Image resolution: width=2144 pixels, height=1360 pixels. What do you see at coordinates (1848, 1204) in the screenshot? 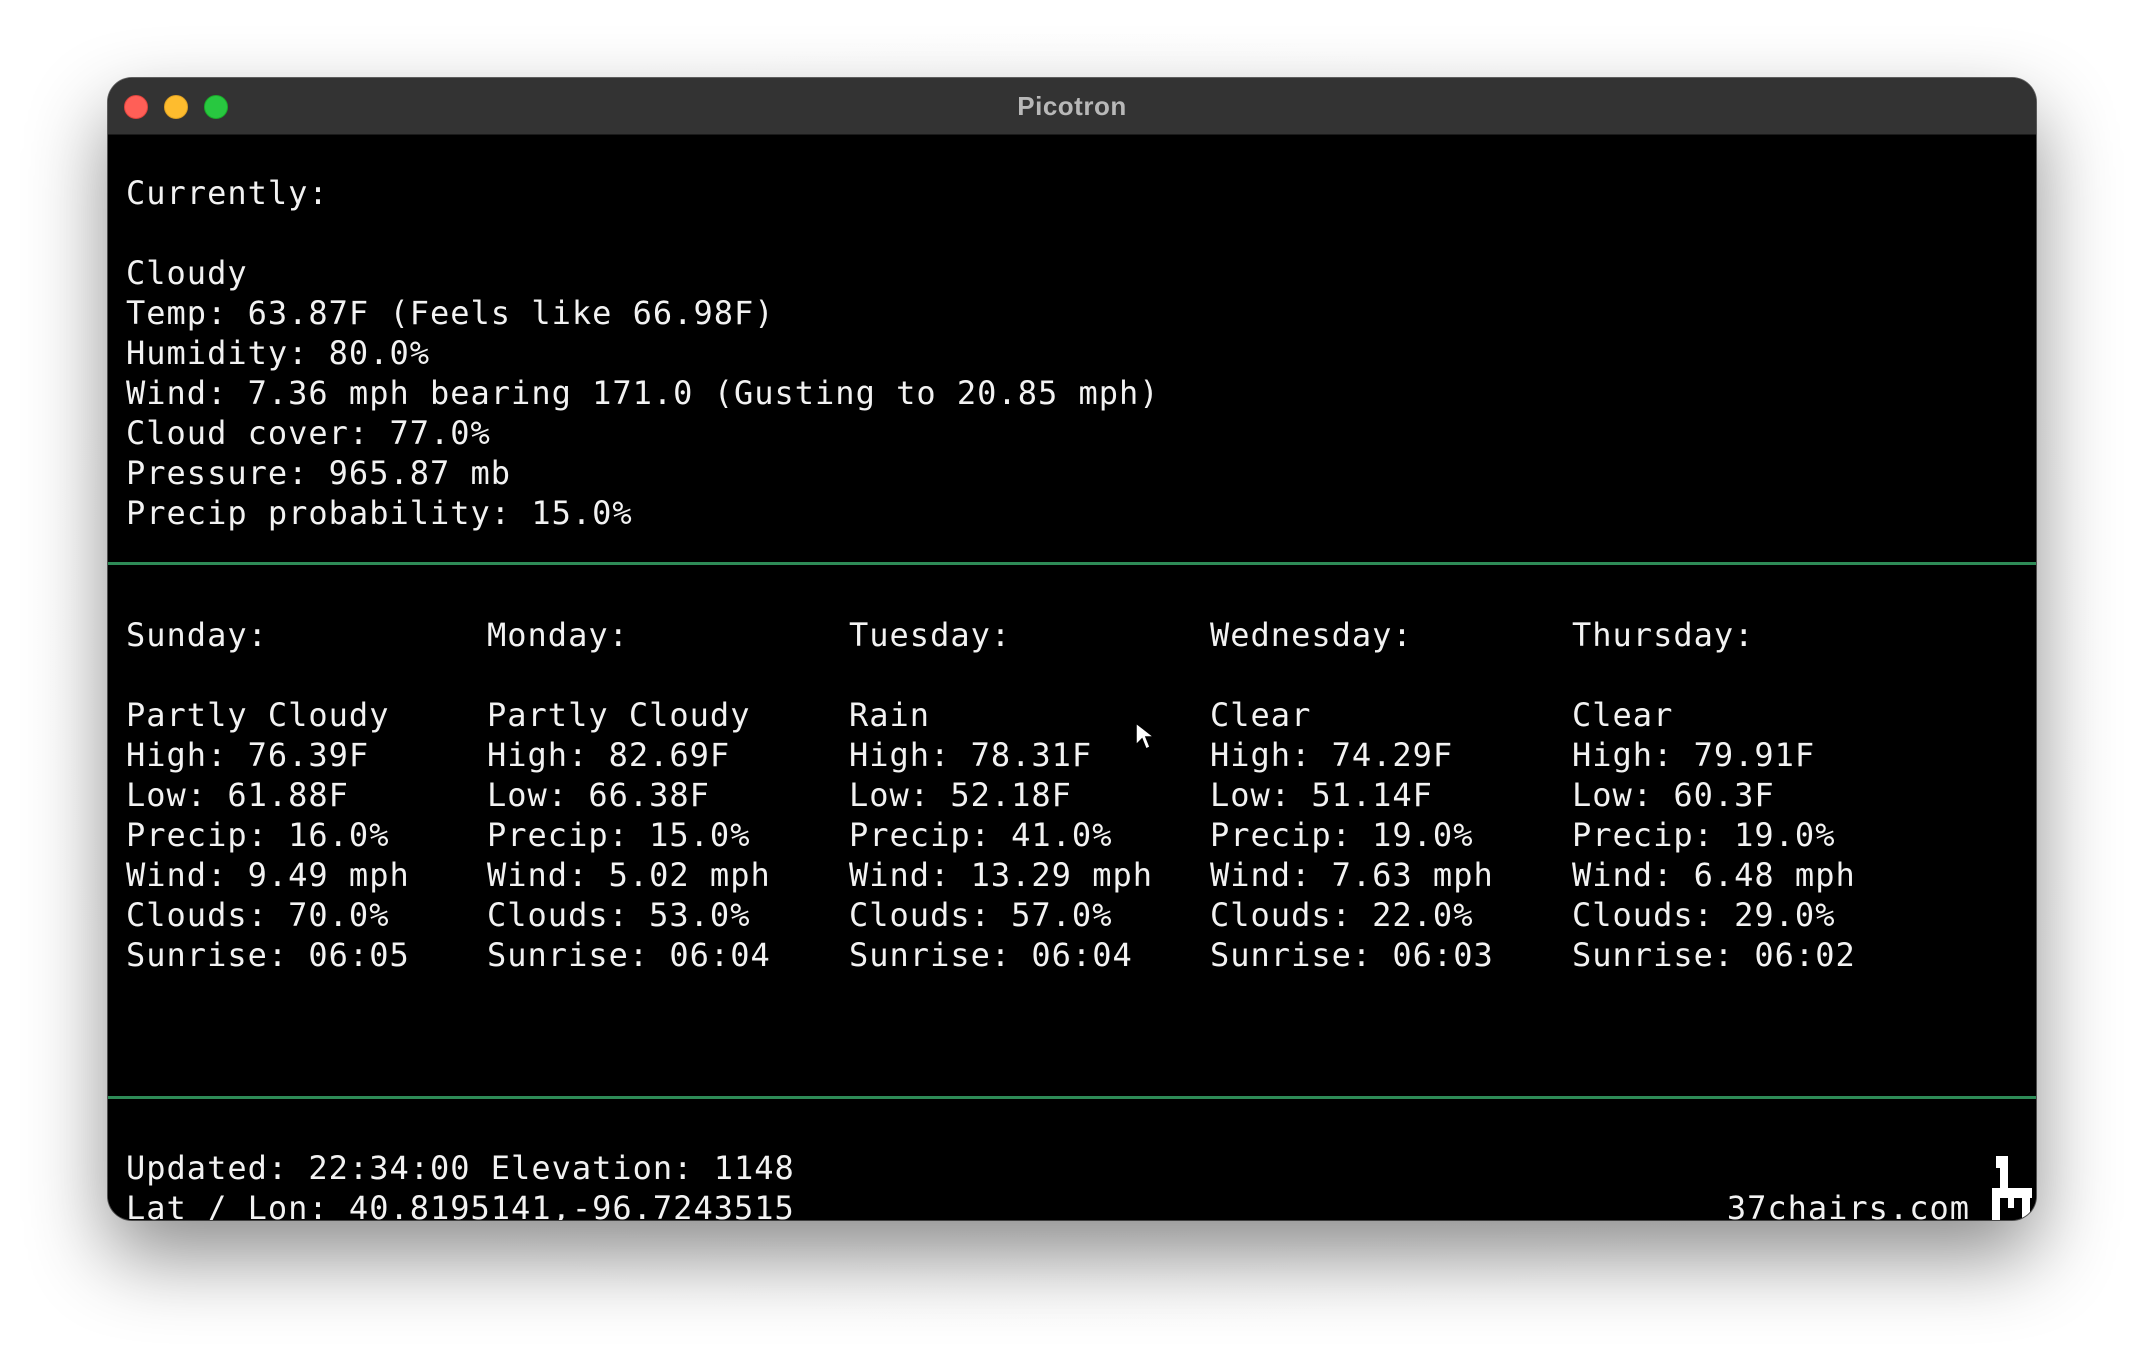
I see `credit-text: 37chairs.com` at bounding box center [1848, 1204].